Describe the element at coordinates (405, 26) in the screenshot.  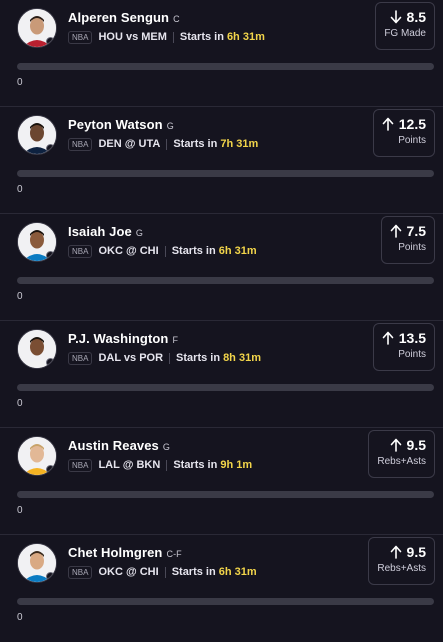
I see `stat-line-button: 8.5 FG Made` at that location.